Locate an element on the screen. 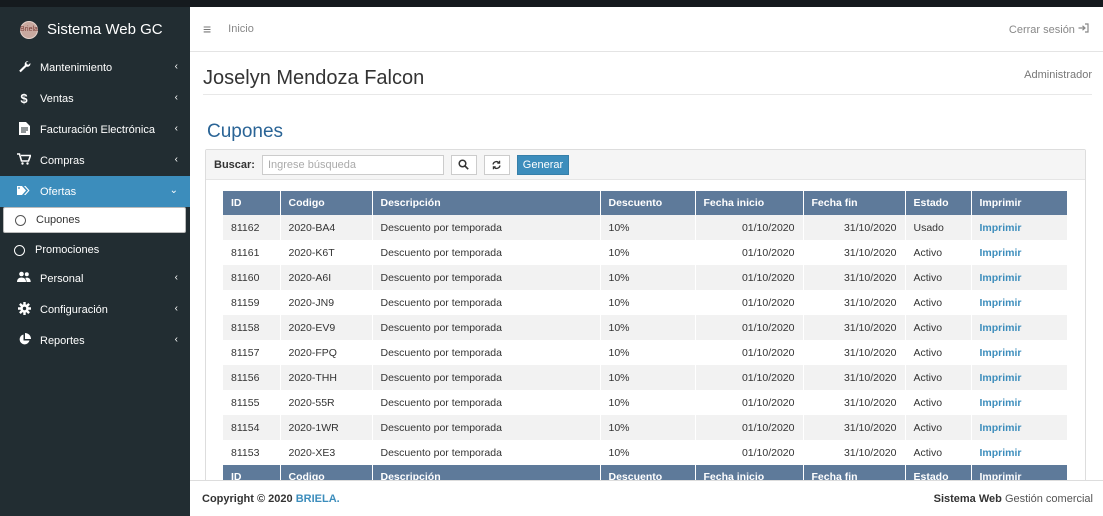  column-header: Fecha inicio is located at coordinates (749, 203).